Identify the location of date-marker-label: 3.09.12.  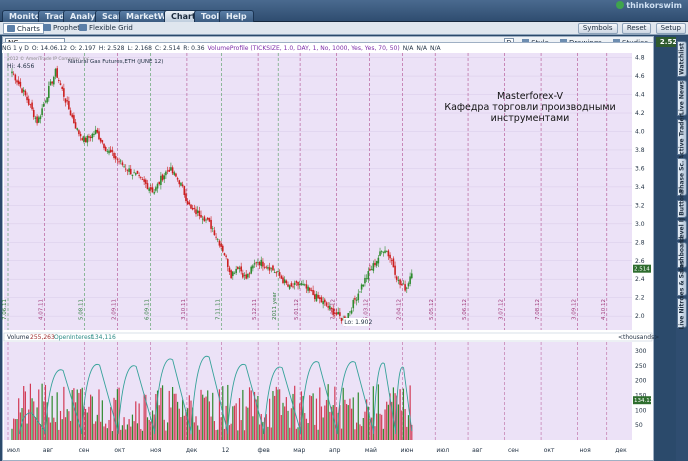
(575, 309).